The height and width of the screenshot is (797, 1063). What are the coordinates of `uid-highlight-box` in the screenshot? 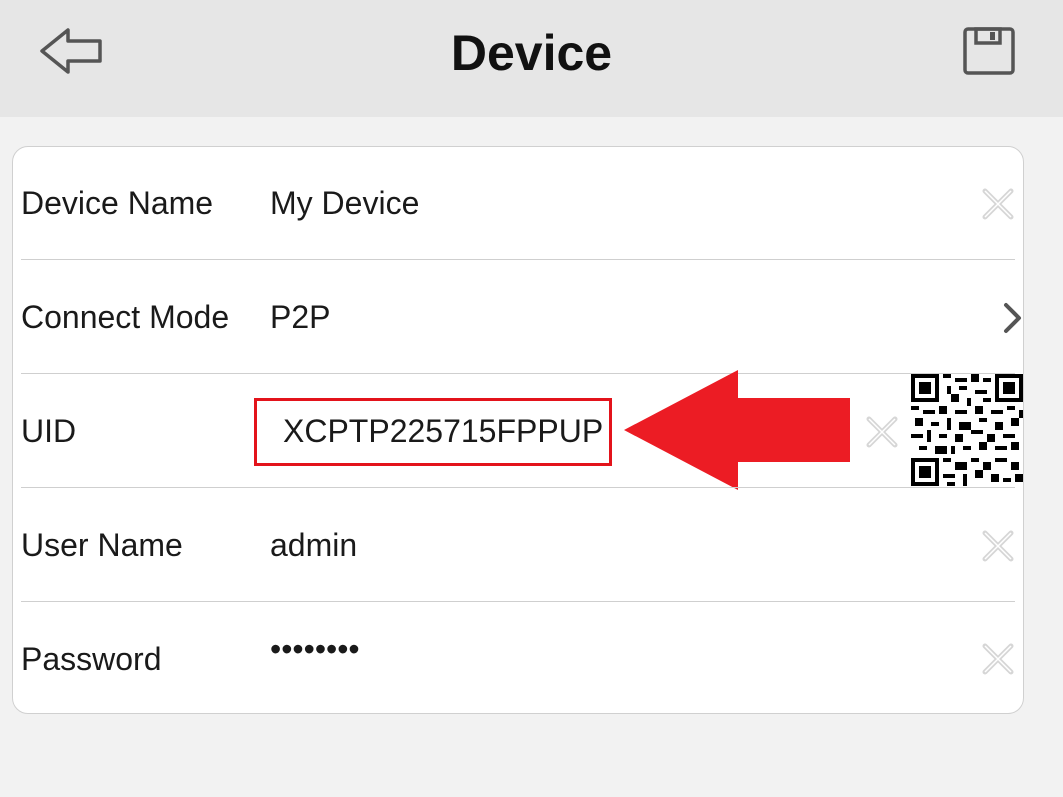 It's located at (433, 432).